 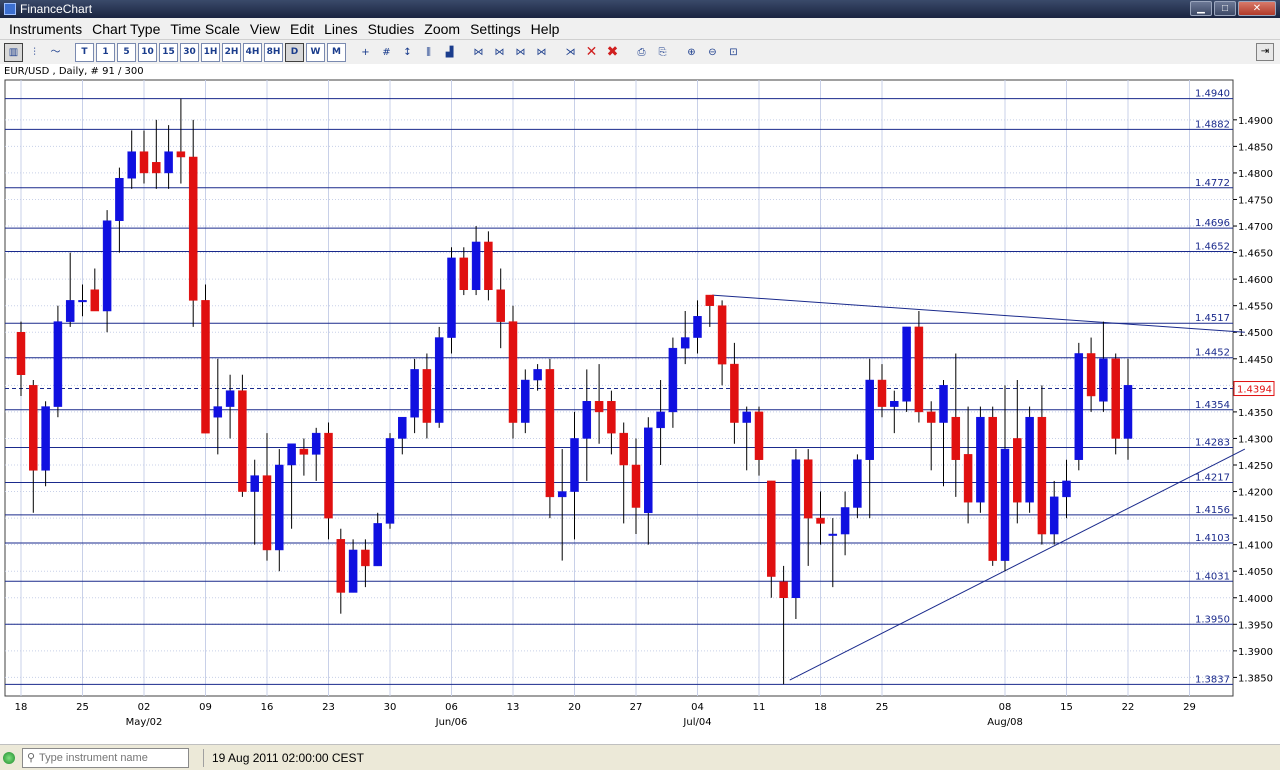 I want to click on timeframe-15-button: 15, so click(x=168, y=52).